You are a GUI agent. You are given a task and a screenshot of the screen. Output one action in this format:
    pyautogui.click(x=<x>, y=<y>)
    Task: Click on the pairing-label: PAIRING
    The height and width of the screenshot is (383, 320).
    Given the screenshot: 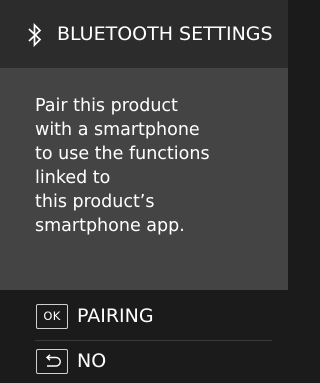 What is the action you would take?
    pyautogui.click(x=115, y=316)
    